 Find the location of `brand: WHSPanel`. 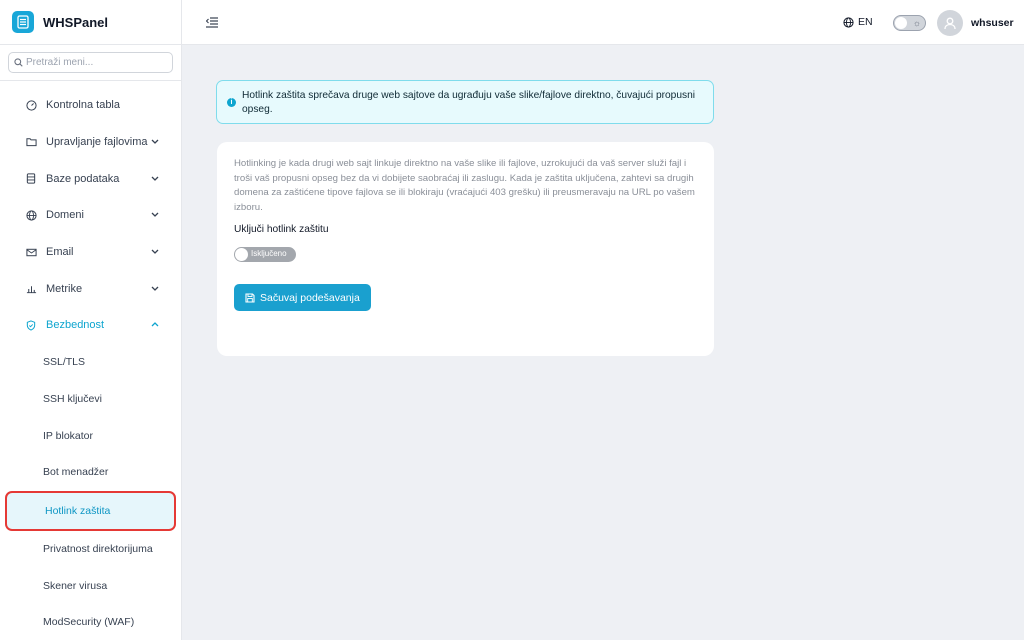

brand: WHSPanel is located at coordinates (90, 22).